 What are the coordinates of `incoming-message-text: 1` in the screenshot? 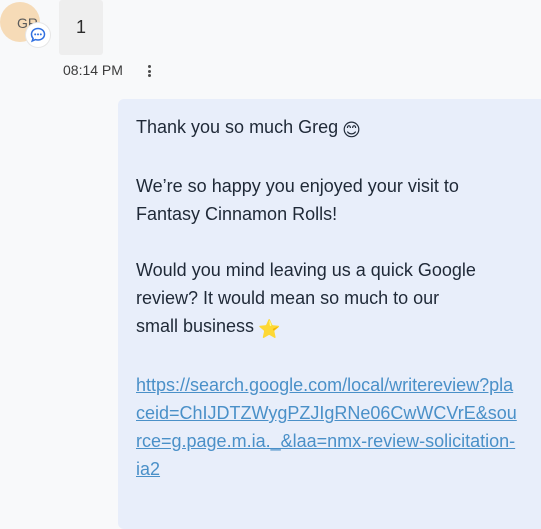 It's located at (80, 27).